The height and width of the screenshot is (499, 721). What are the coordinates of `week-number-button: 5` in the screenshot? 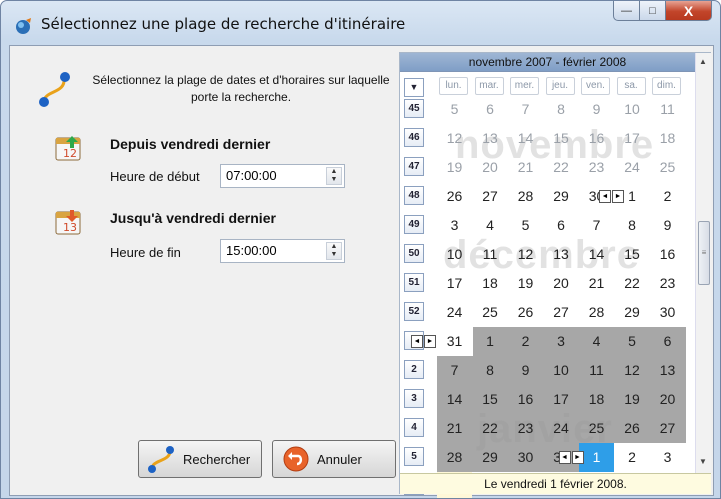 It's located at (414, 456).